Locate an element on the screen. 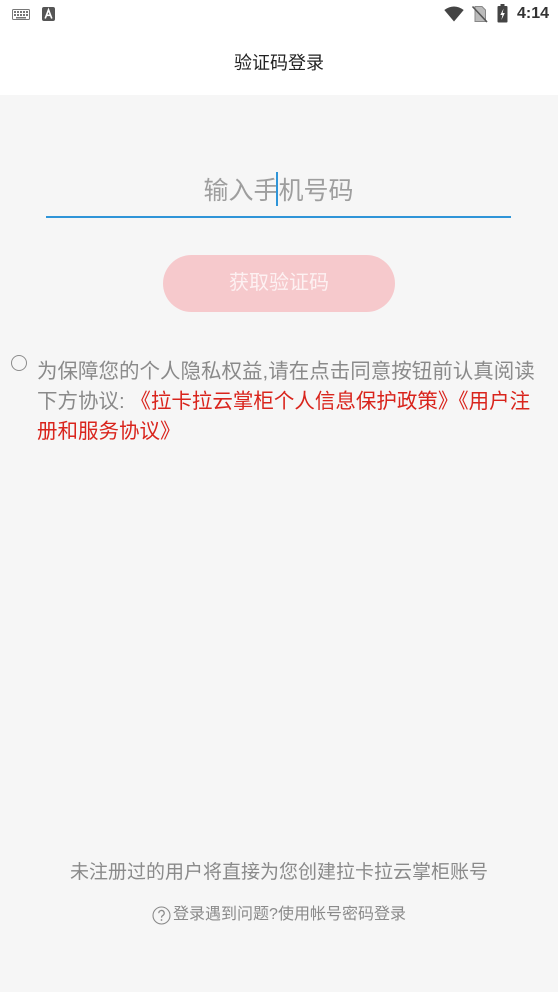 Image resolution: width=558 pixels, height=992 pixels. help-circle-icon is located at coordinates (161, 915).